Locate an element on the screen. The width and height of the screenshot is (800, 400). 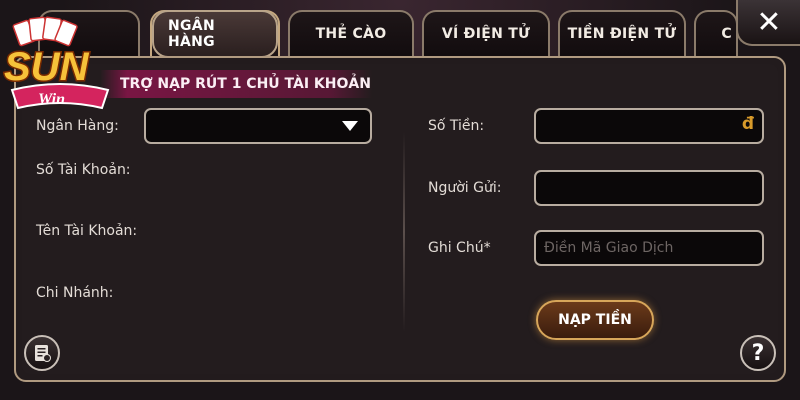
tab-bank-label: NGÂN HÀNG is located at coordinates (215, 34).